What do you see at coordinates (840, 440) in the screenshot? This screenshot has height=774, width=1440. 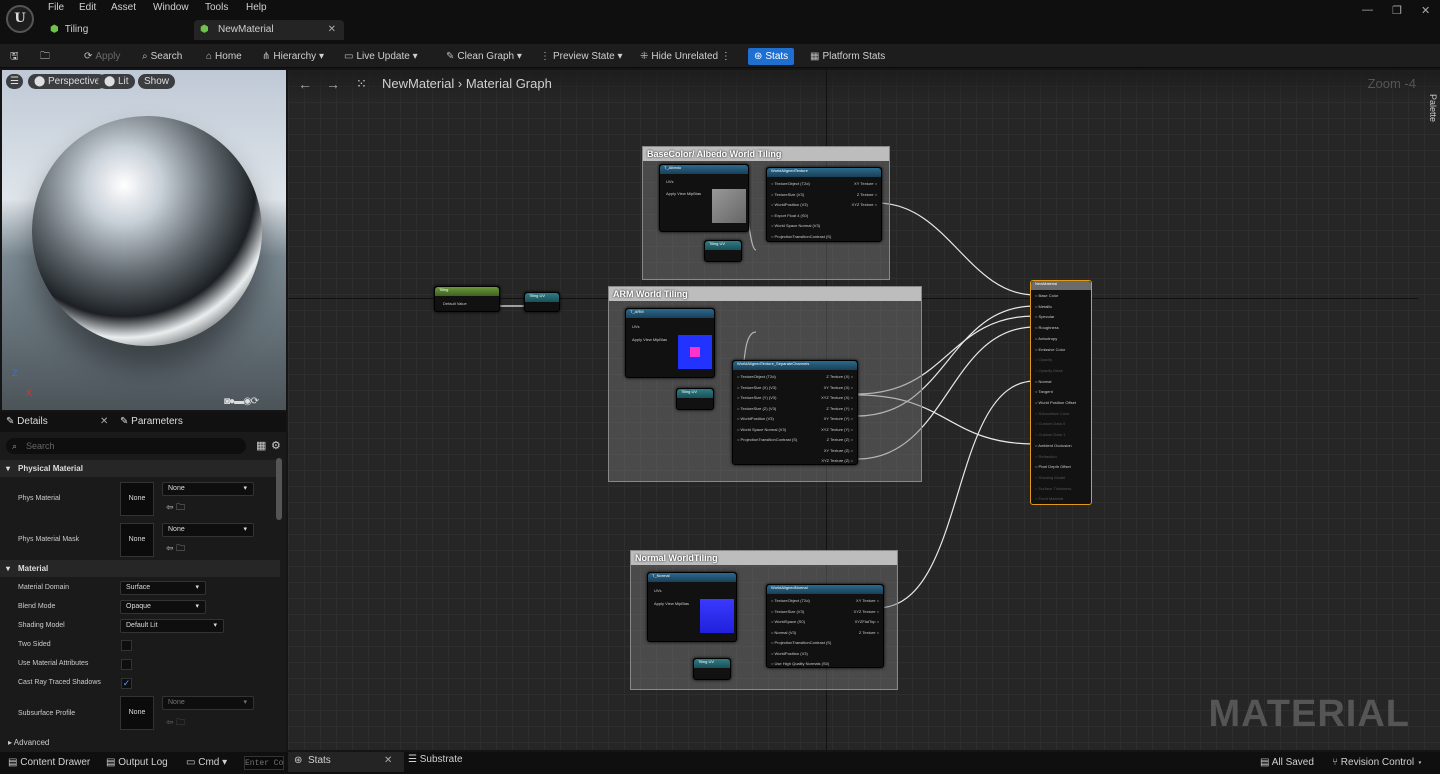 I see `pin-output: Z Texture (Z) ○` at bounding box center [840, 440].